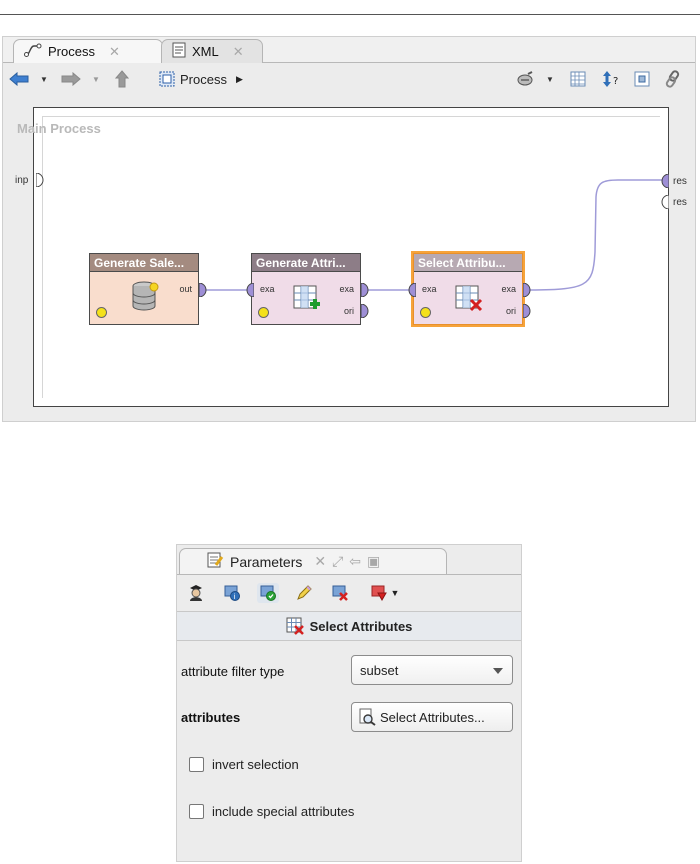 The image size is (700, 864). What do you see at coordinates (145, 296) in the screenshot?
I see `database-icon` at bounding box center [145, 296].